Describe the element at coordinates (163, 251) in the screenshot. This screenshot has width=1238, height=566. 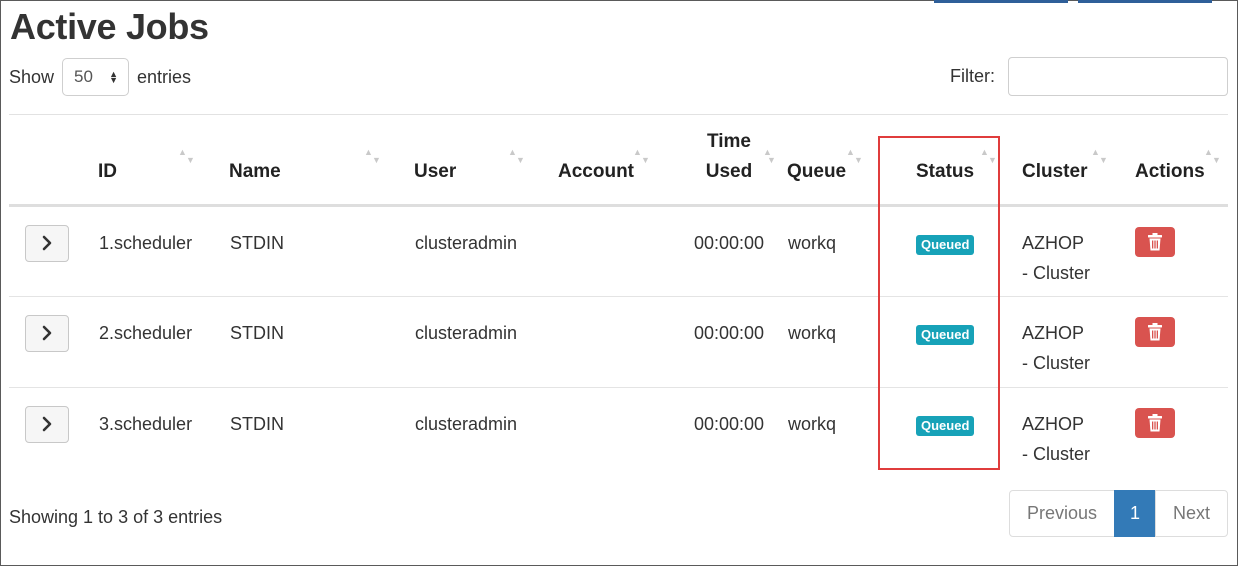
I see `cell-id: 1.scheduler` at that location.